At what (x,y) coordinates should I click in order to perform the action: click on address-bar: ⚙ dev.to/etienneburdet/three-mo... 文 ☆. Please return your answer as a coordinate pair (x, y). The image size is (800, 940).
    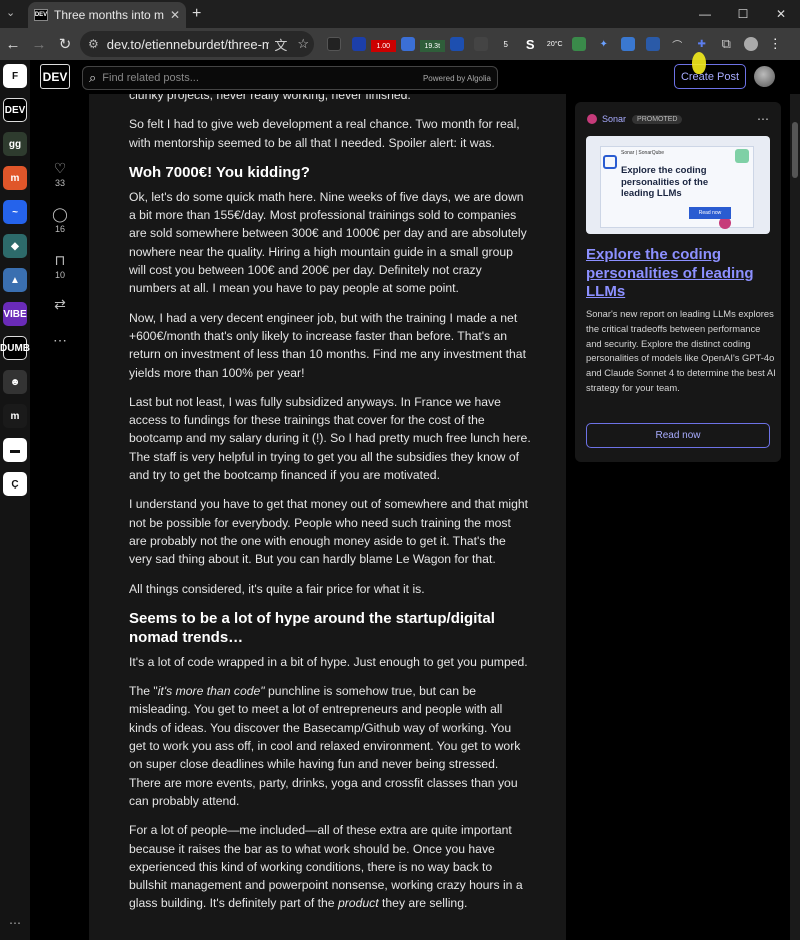
    Looking at the image, I should click on (197, 44).